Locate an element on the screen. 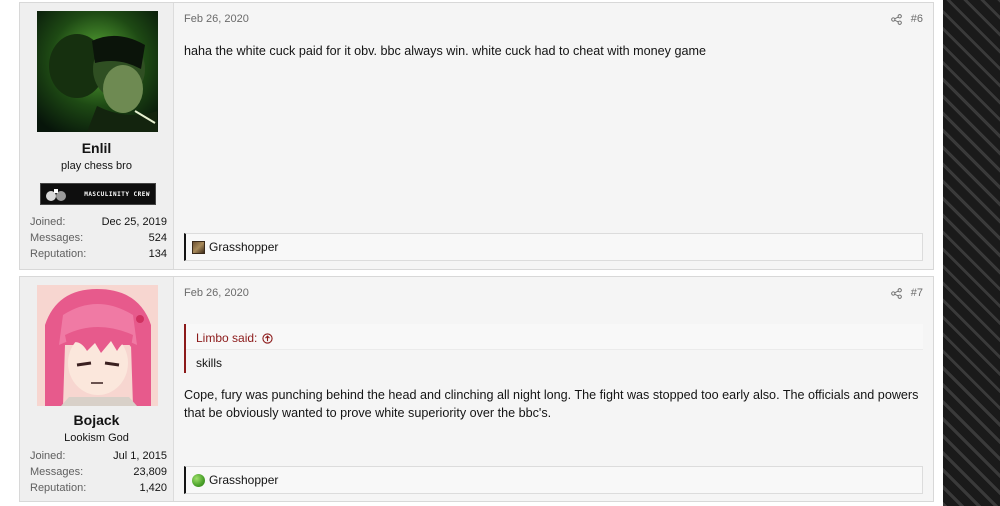 This screenshot has height=506, width=1000. stat-row-reputation: Reputation: 134 is located at coordinates (98, 254).